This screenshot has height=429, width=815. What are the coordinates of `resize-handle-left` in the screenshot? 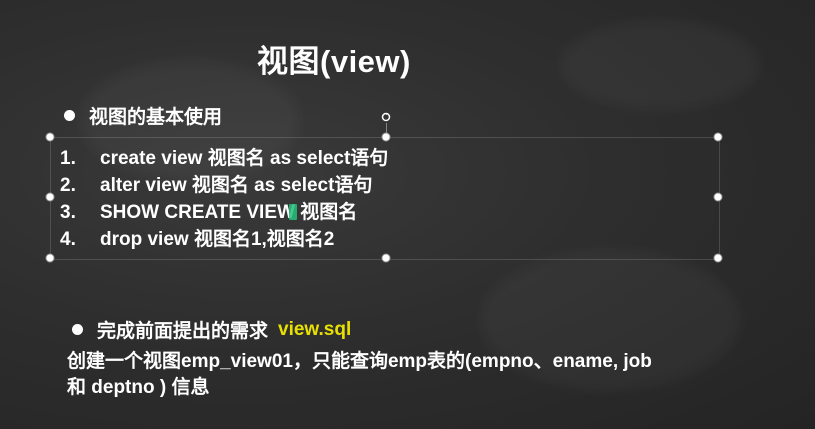 It's located at (50, 197).